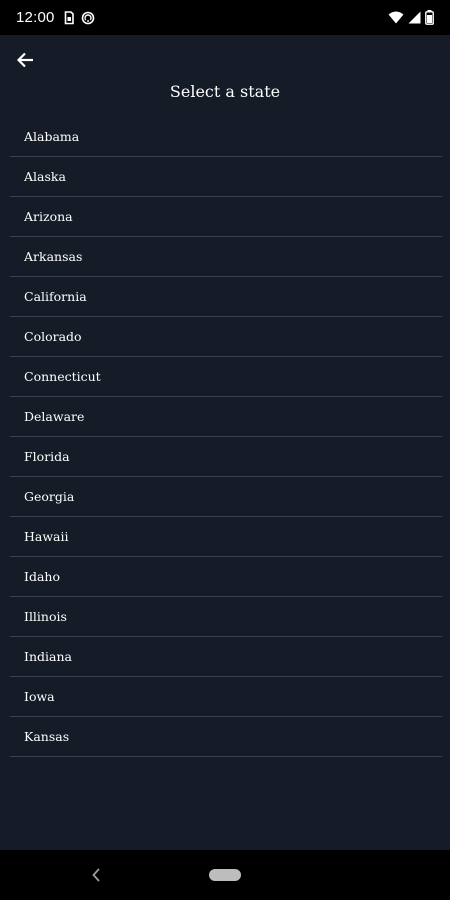  Describe the element at coordinates (45, 176) in the screenshot. I see `state-label: Alaska` at that location.